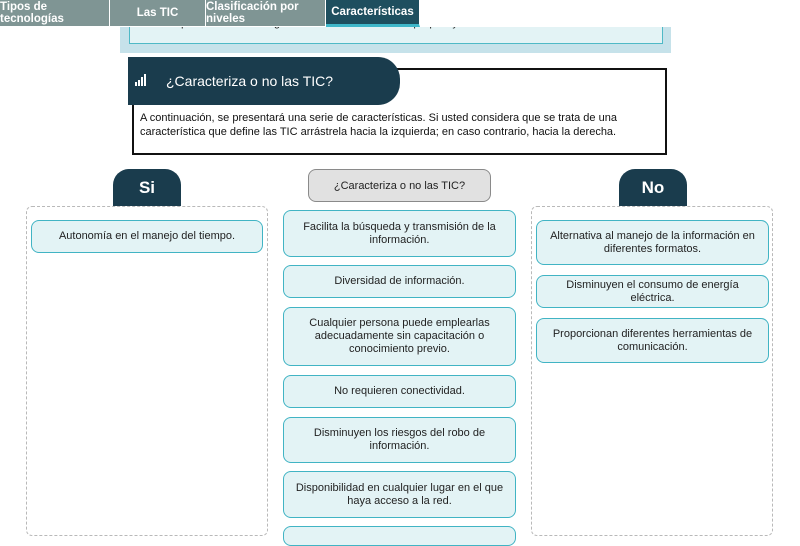 The height and width of the screenshot is (546, 800). I want to click on tab-las-tic: Las TIC, so click(158, 13).